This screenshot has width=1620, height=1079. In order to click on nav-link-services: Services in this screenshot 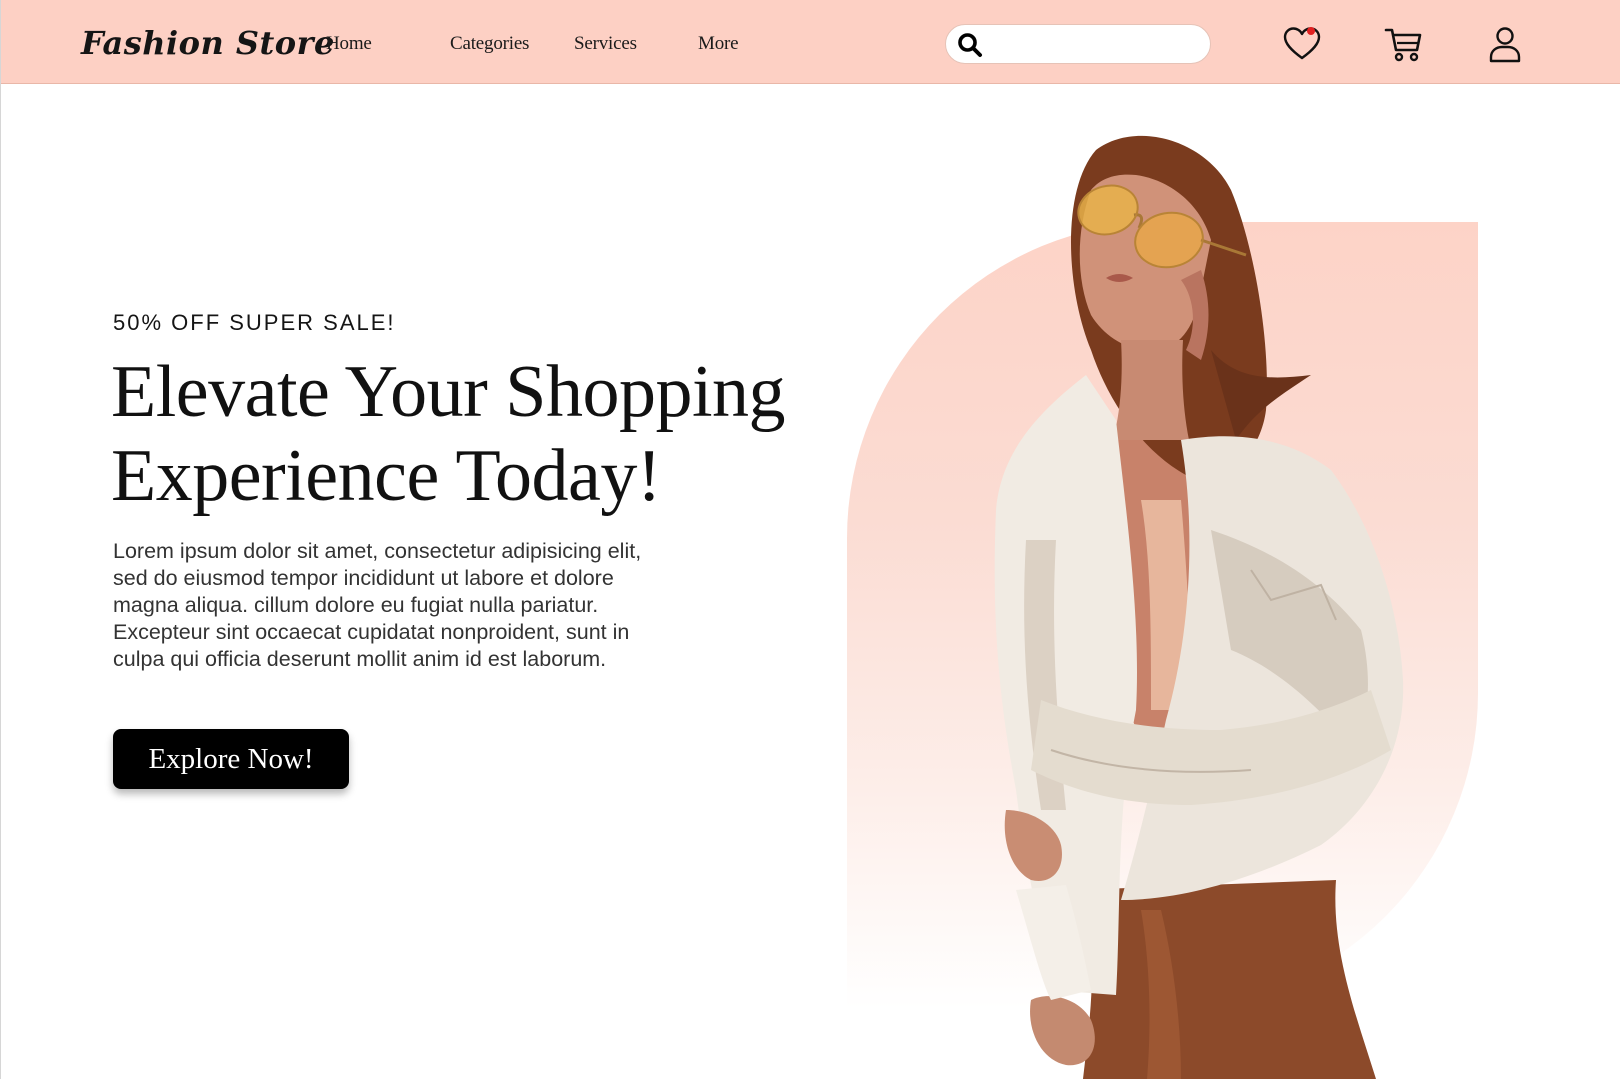, I will do `click(605, 44)`.